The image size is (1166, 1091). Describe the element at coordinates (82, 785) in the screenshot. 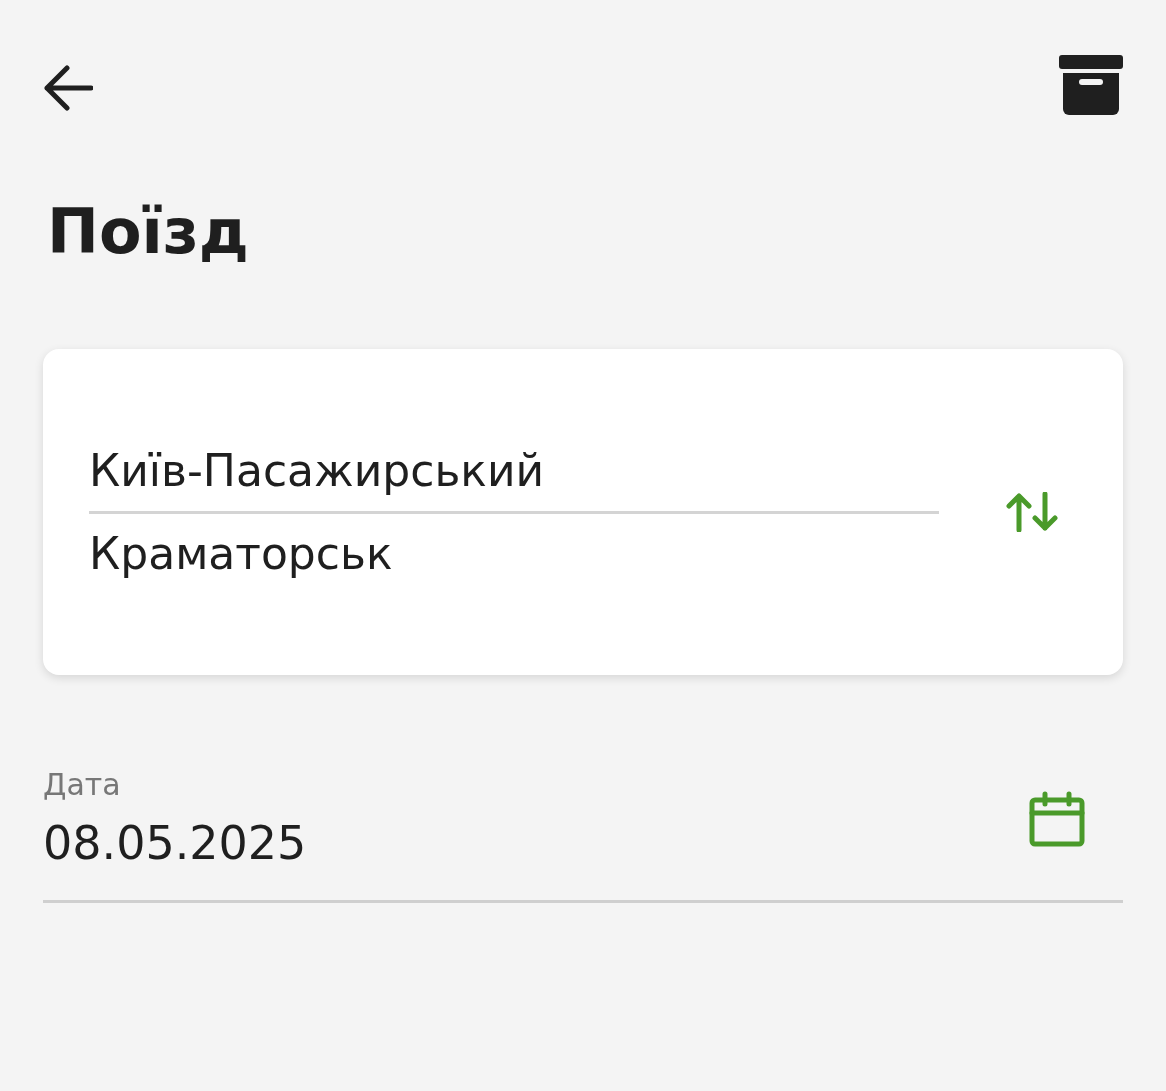

I see `date-label: Дата` at that location.